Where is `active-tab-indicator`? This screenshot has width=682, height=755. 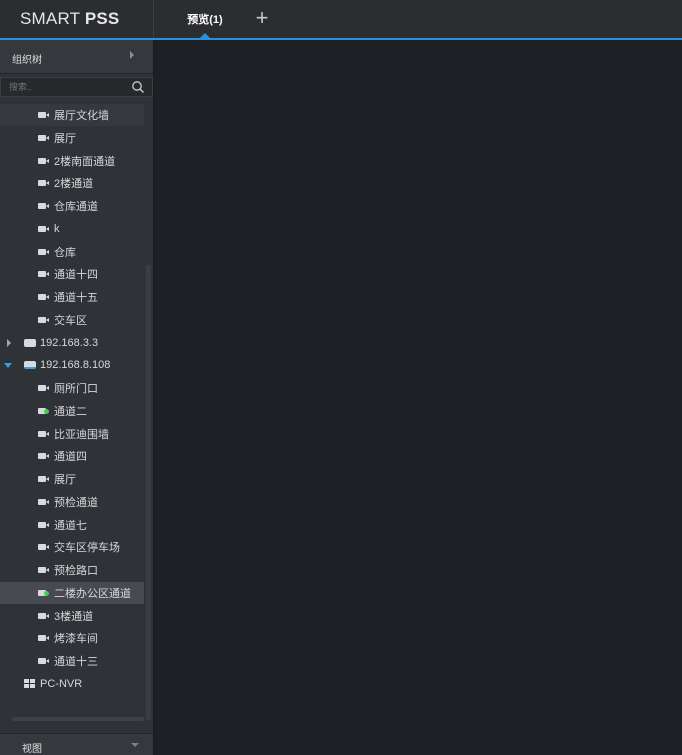 active-tab-indicator is located at coordinates (205, 35).